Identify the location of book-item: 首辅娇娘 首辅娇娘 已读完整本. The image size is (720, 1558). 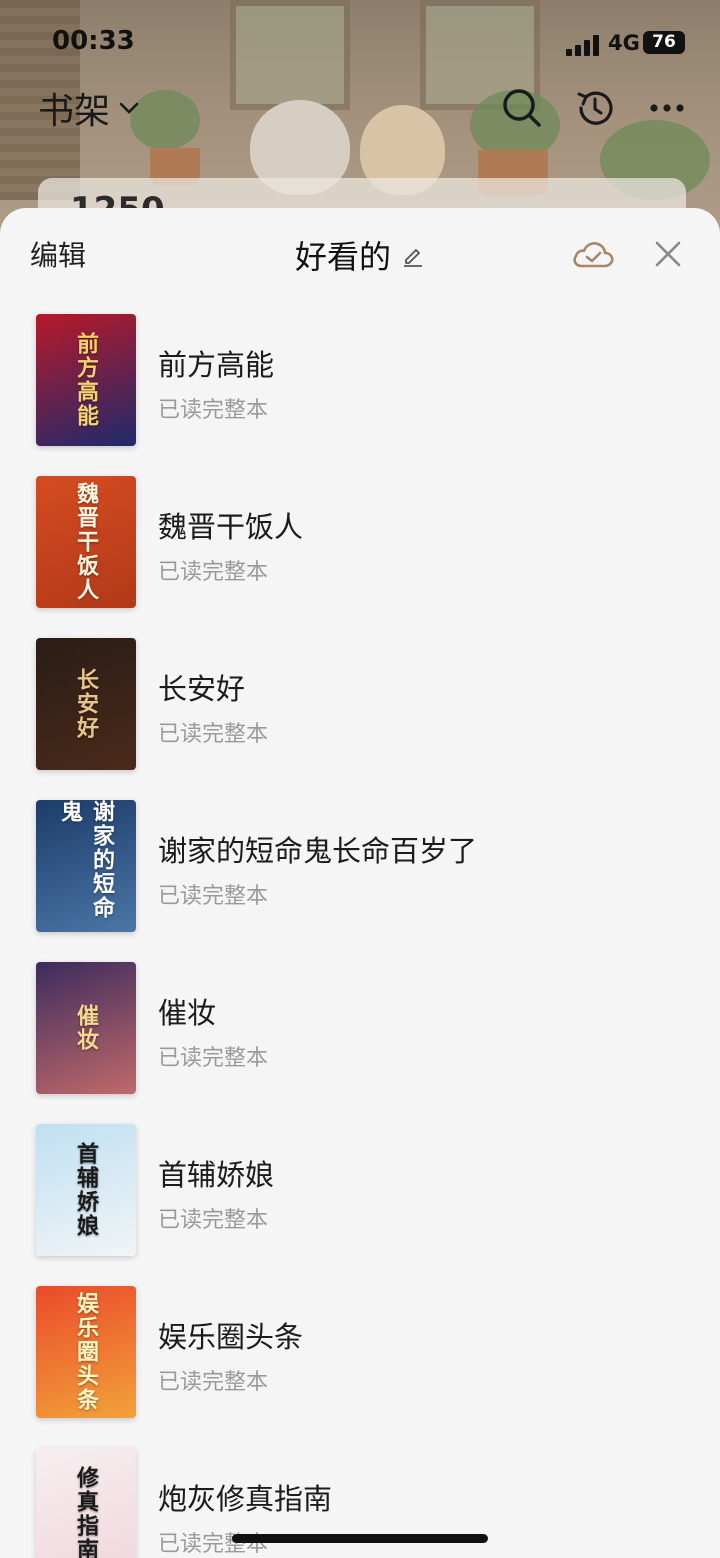
(360, 1205).